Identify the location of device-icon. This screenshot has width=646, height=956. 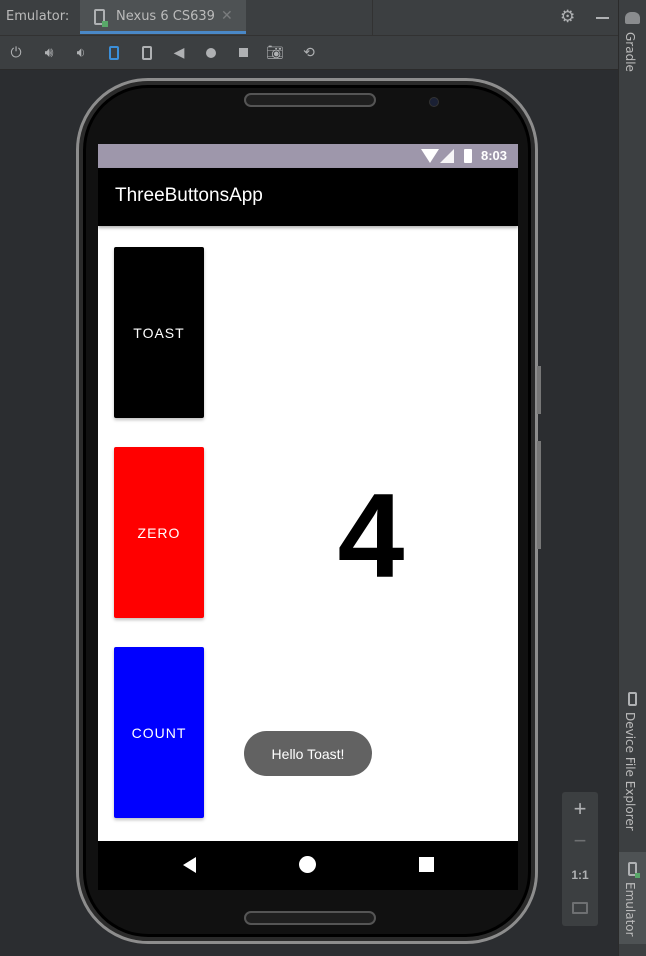
(101, 18).